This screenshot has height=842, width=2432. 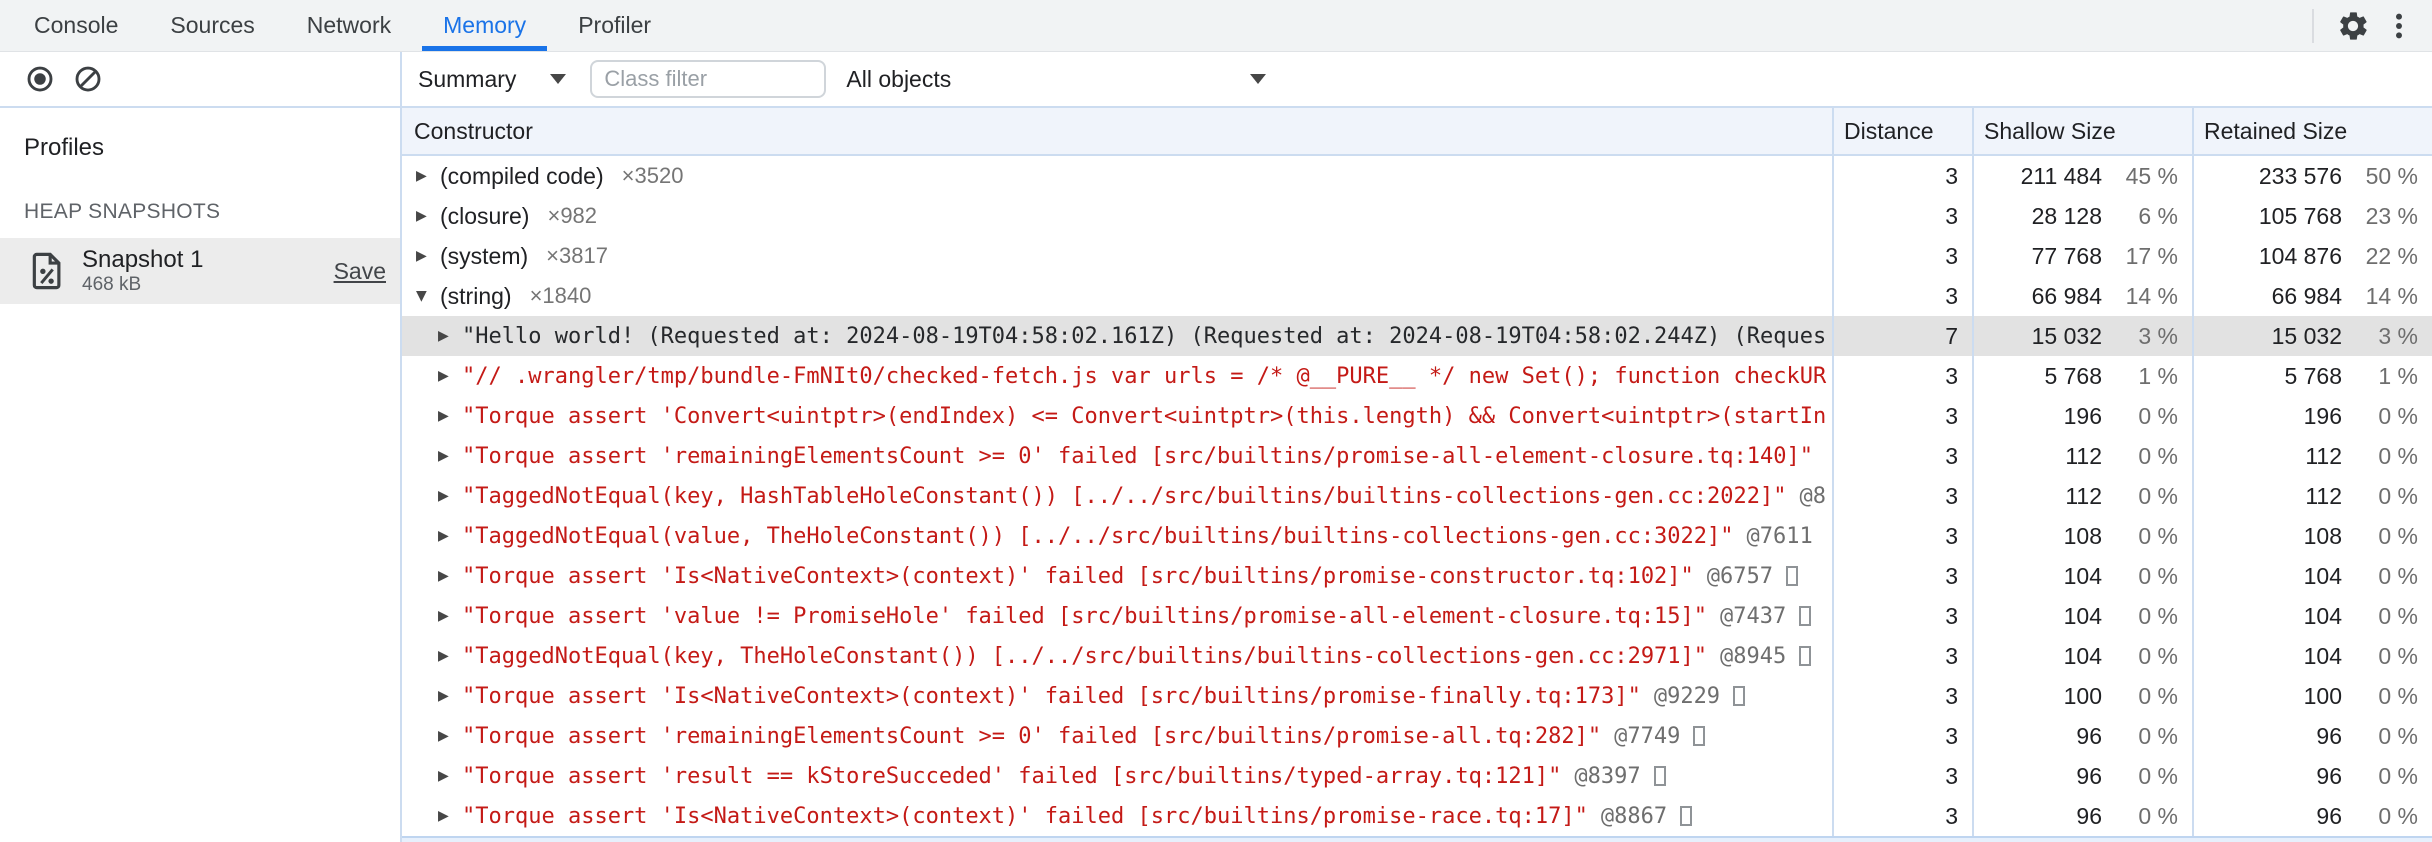 I want to click on retained-size-percent: 23 %, so click(x=2391, y=215).